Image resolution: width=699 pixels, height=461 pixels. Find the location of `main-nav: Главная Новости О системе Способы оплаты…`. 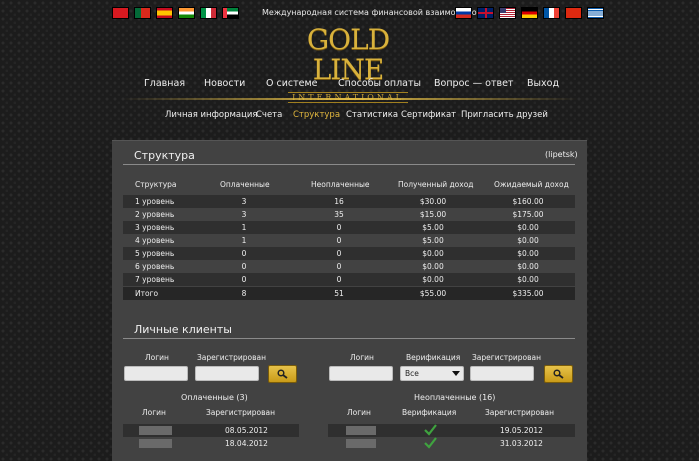

main-nav: Главная Новости О системе Способы оплаты… is located at coordinates (349, 85).